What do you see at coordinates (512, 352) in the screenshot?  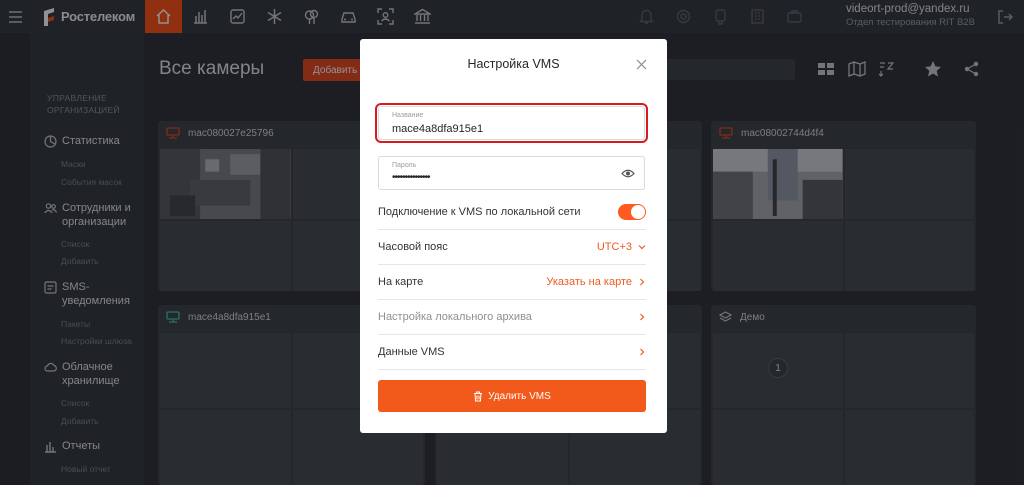 I see `vms-data-row: Данные VMS` at bounding box center [512, 352].